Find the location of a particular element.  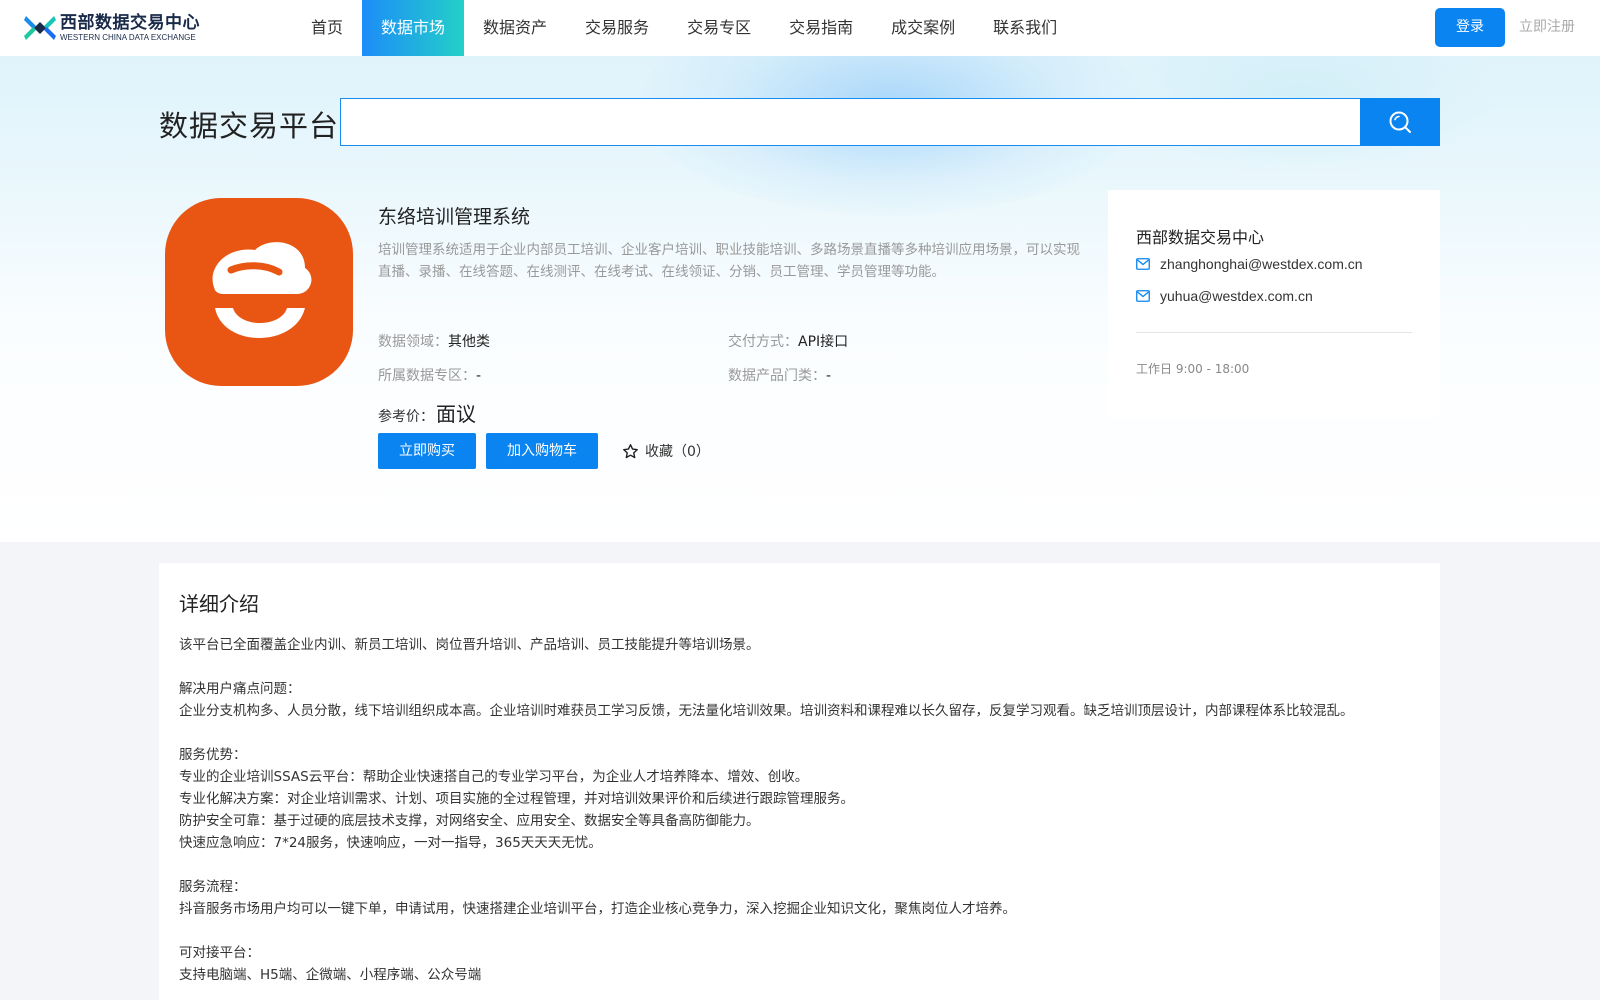

favorite-button: 收藏（0） is located at coordinates (666, 451).